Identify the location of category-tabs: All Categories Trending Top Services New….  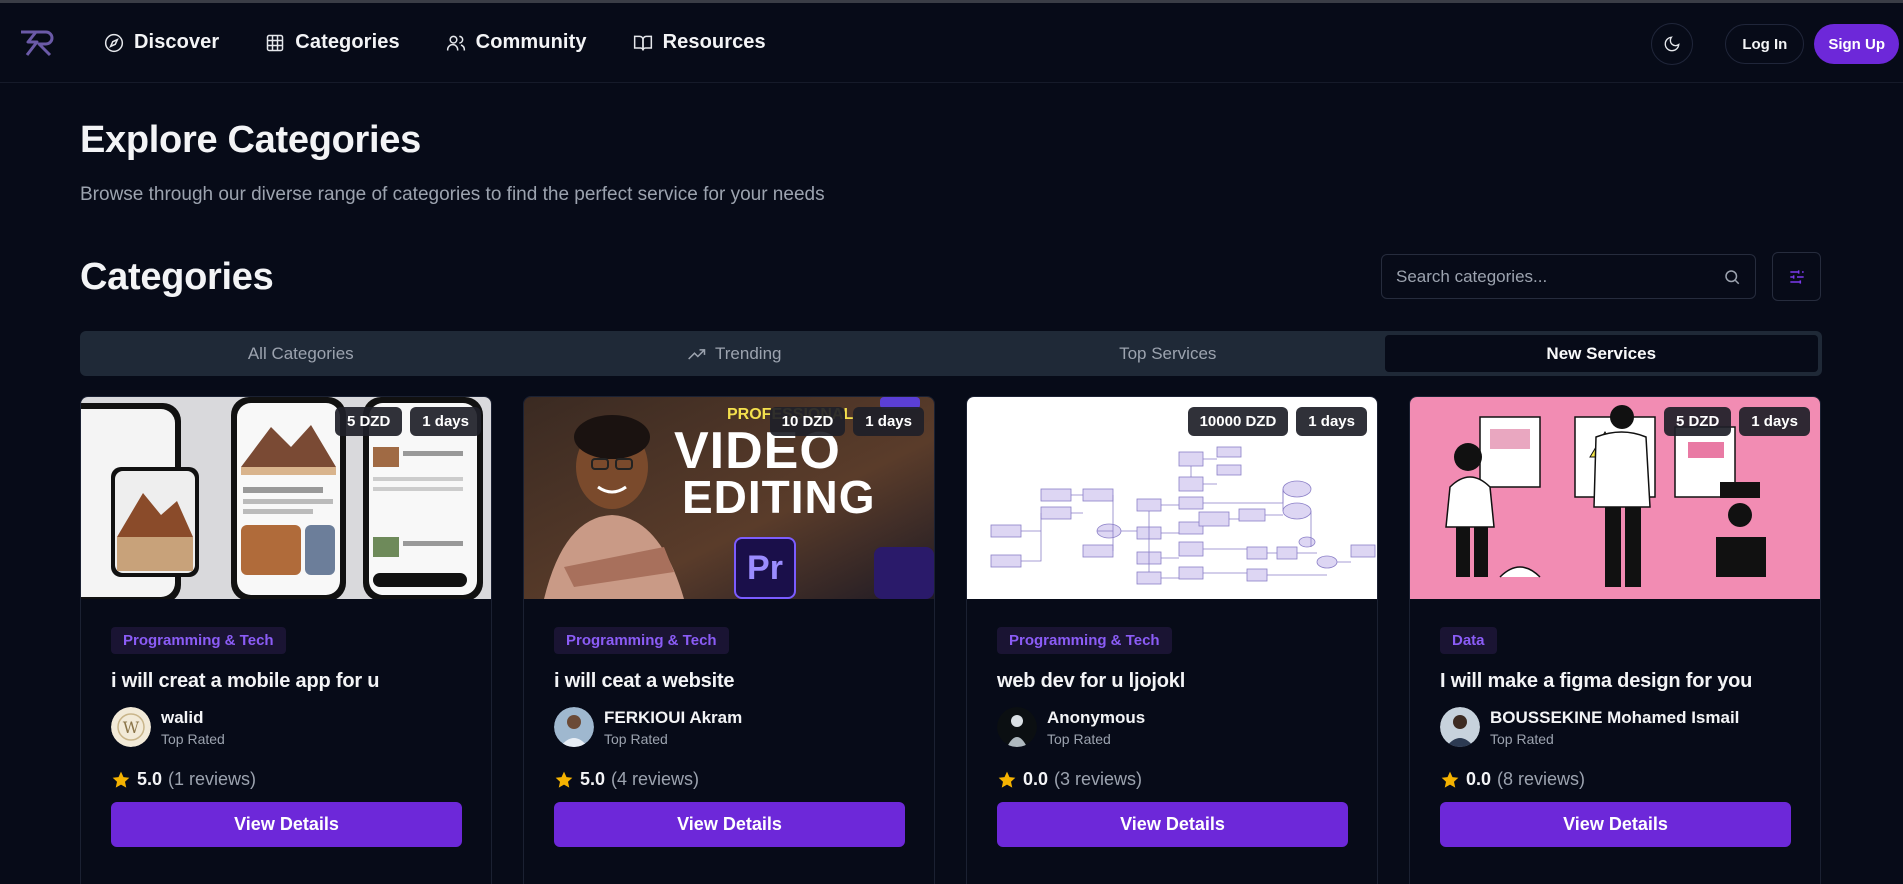
(951, 353).